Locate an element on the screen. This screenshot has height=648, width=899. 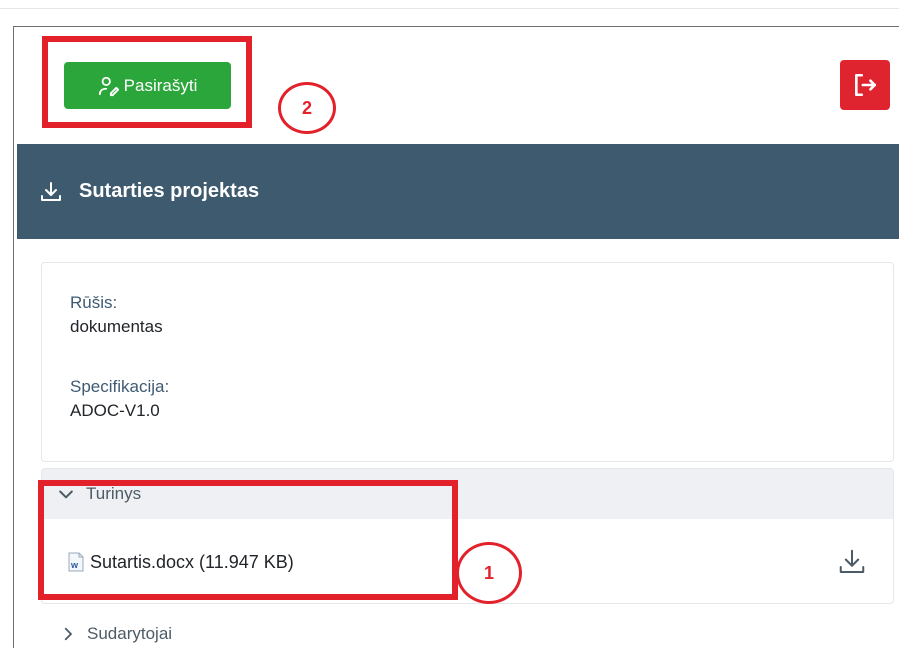
annotation-marker-1: 1 is located at coordinates (489, 573).